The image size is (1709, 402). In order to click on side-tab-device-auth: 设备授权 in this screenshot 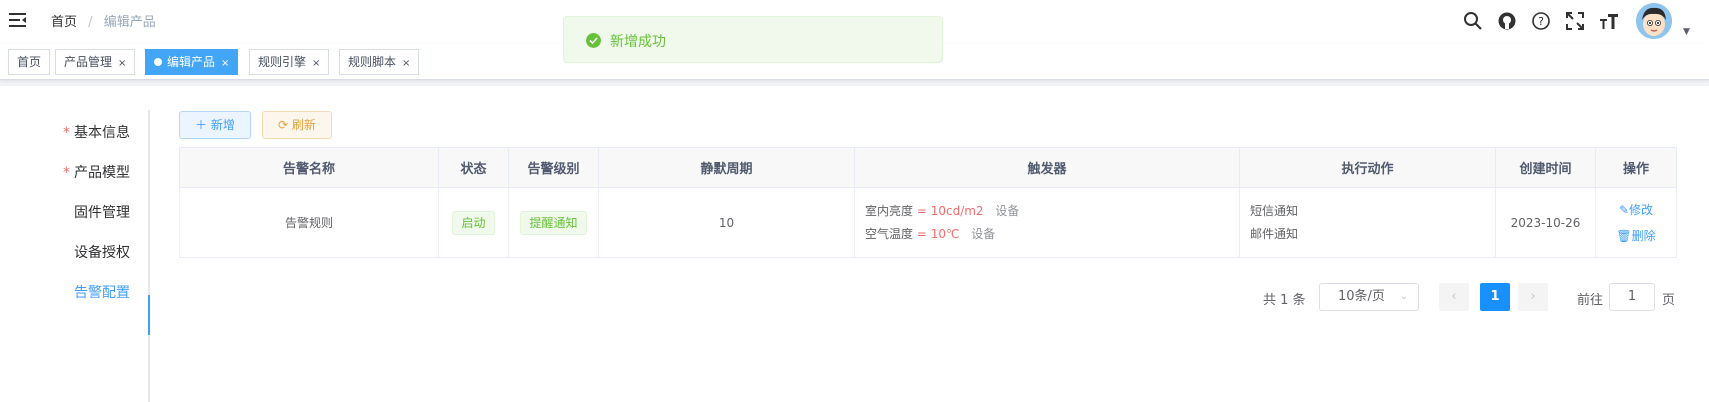, I will do `click(102, 252)`.